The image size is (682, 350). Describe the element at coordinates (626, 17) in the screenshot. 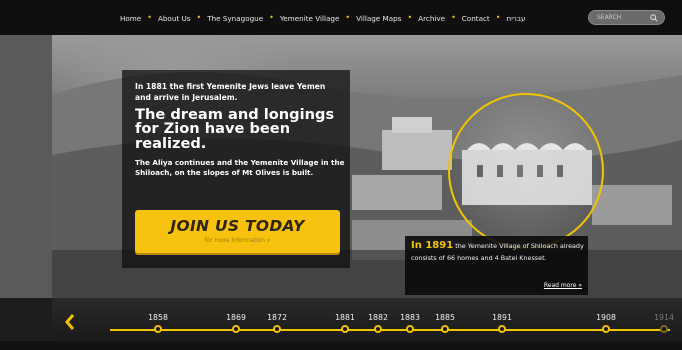

I see `search-input: SEARCH` at that location.